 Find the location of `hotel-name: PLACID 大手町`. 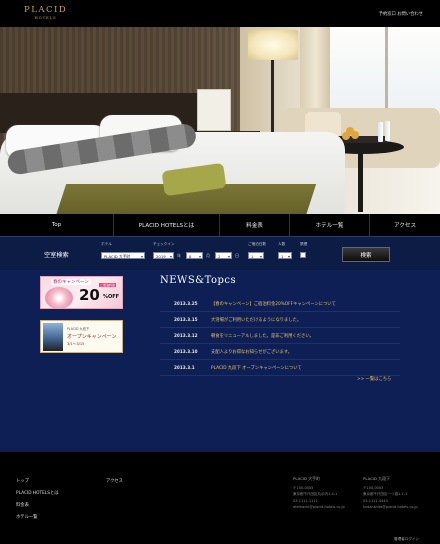

hotel-name: PLACID 大手町 is located at coordinates (306, 478).